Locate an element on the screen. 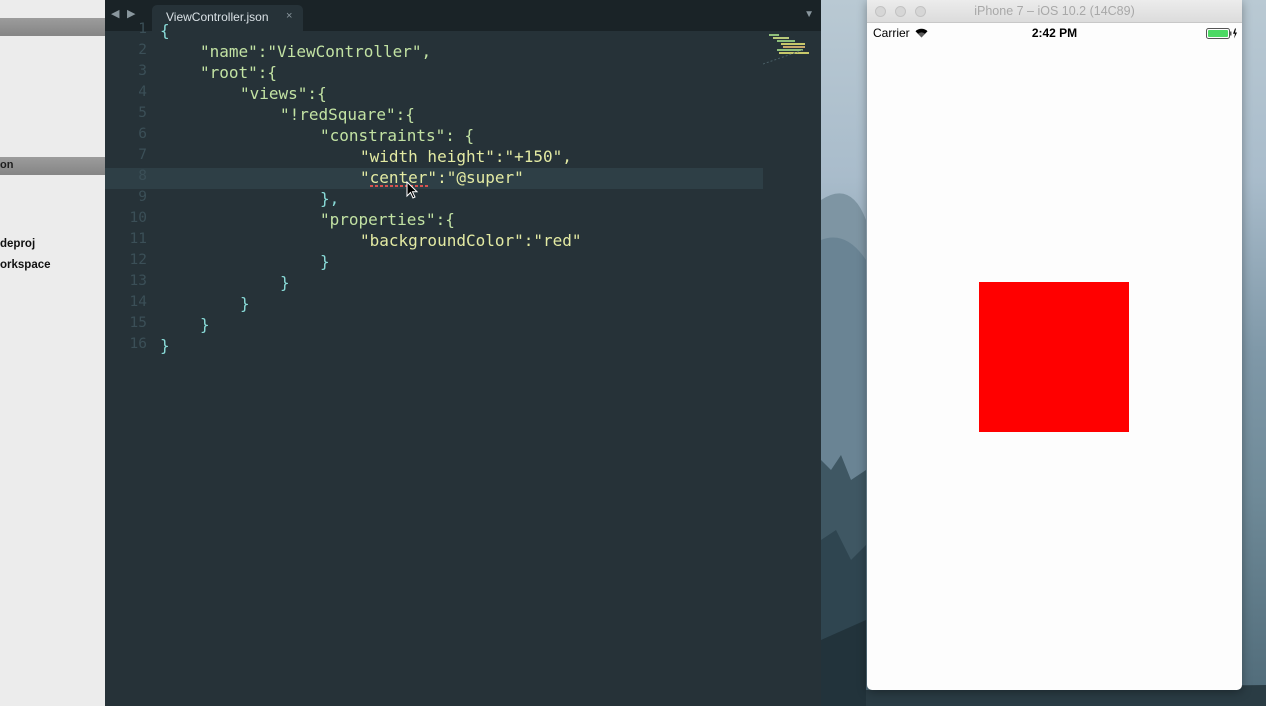  line-number: 3 is located at coordinates (142, 71).